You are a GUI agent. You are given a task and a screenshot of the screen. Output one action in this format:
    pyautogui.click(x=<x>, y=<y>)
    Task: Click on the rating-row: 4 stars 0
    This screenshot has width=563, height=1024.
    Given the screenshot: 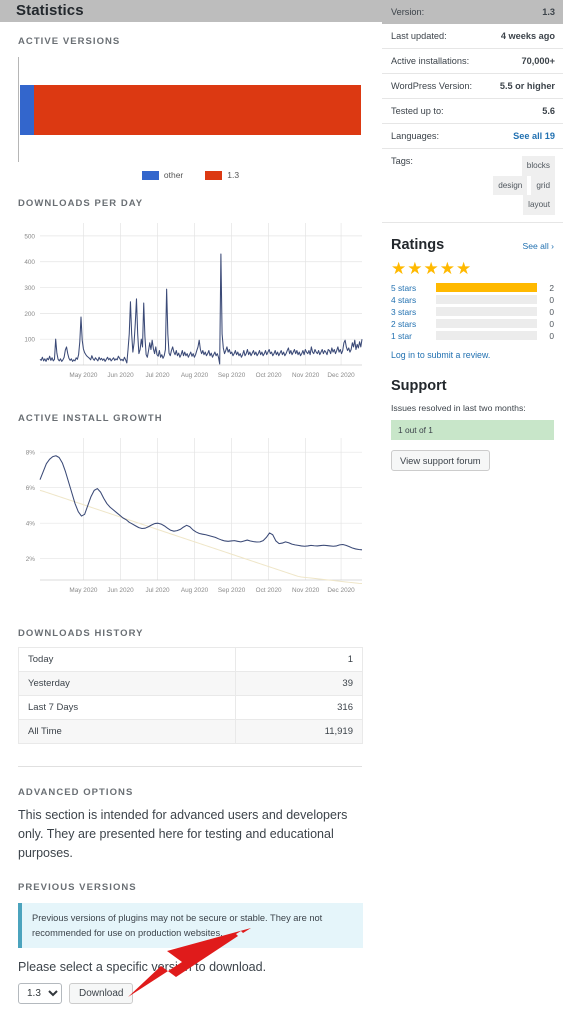 What is the action you would take?
    pyautogui.click(x=472, y=300)
    